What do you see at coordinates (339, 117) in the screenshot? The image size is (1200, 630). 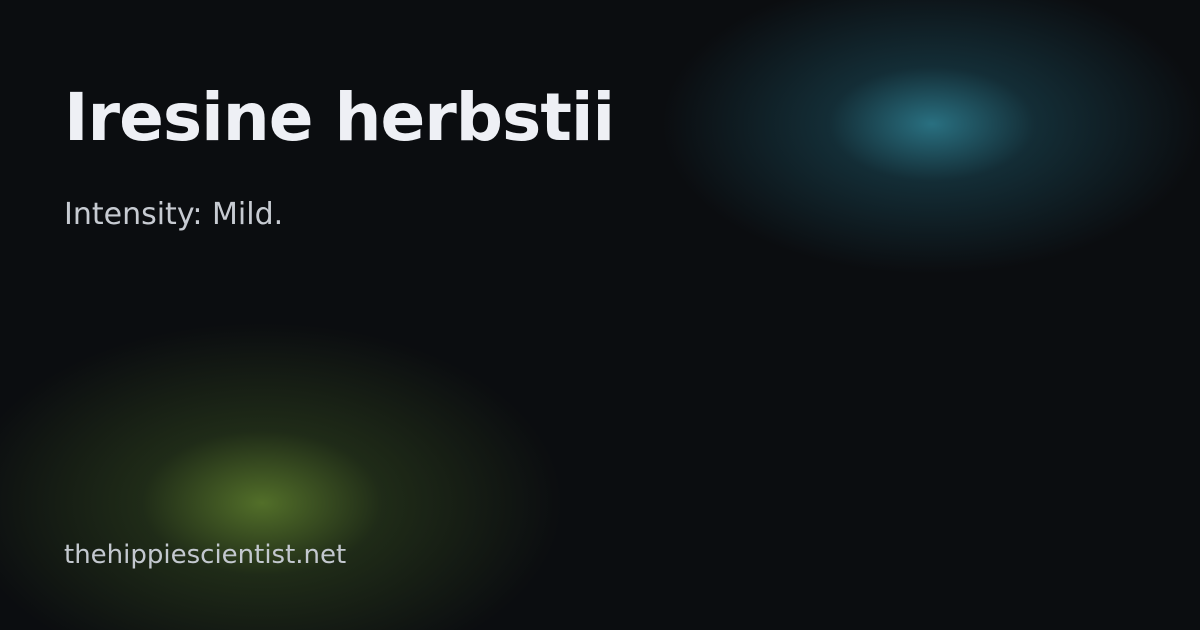 I see `page-title: Iresine herbstii` at bounding box center [339, 117].